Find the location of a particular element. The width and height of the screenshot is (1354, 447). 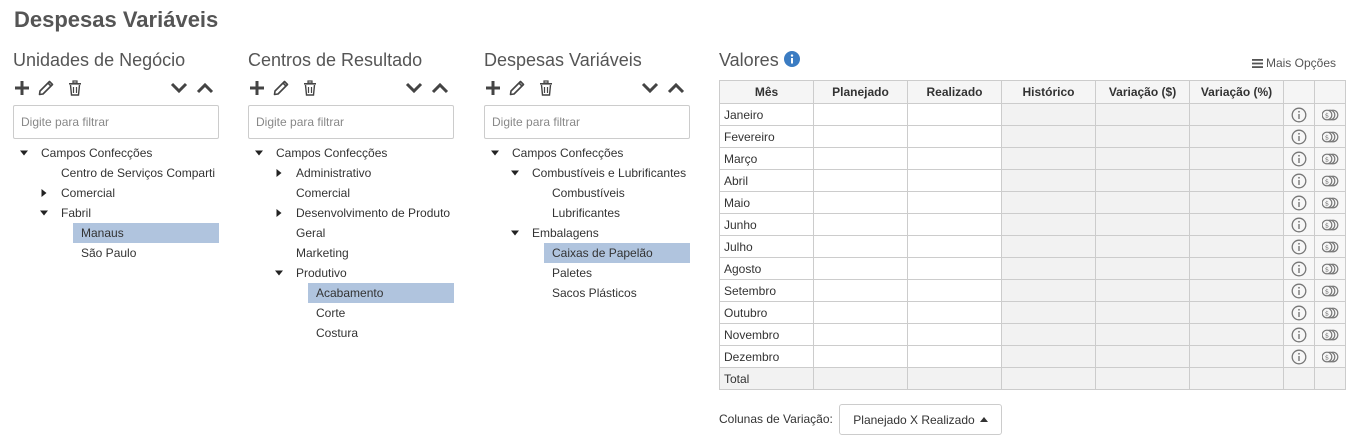

tree-node: Combustíveis e Lubrificantes is located at coordinates (587, 173).